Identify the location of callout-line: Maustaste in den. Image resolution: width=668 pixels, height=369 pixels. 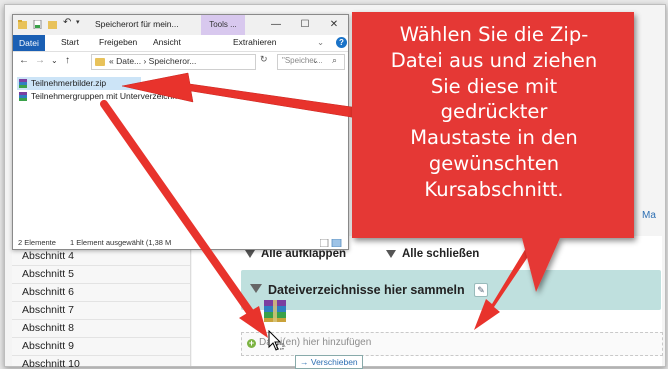
(494, 138).